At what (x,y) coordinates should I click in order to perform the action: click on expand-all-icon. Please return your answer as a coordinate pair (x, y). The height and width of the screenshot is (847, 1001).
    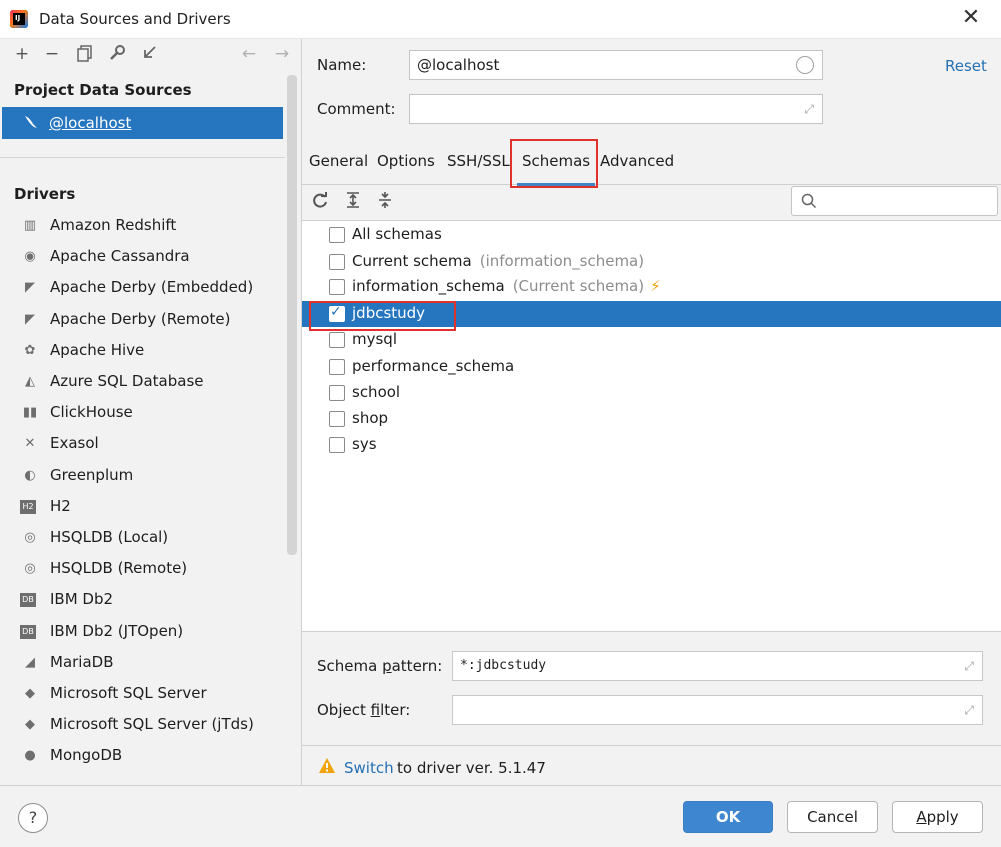
    Looking at the image, I should click on (353, 201).